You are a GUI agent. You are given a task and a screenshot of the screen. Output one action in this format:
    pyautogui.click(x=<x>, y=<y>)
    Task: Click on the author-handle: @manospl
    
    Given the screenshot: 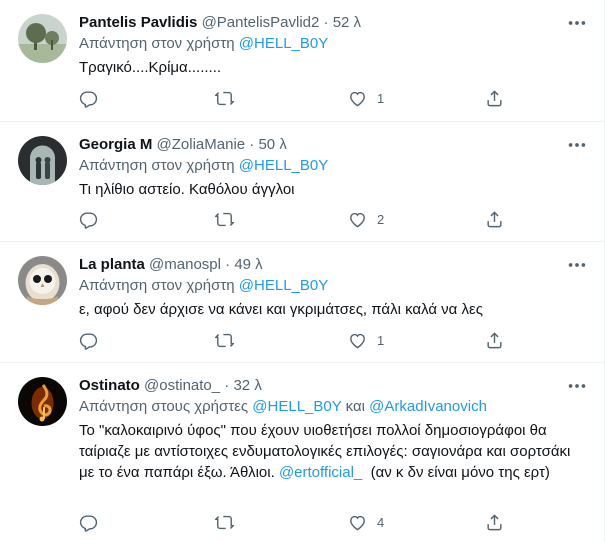 What is the action you would take?
    pyautogui.click(x=185, y=264)
    